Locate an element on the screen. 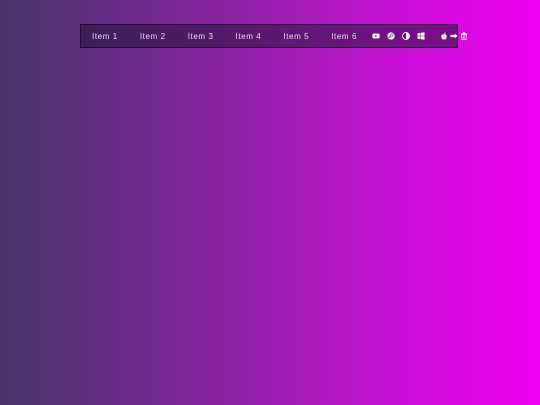 This screenshot has width=540, height=405. windows-icon is located at coordinates (421, 36).